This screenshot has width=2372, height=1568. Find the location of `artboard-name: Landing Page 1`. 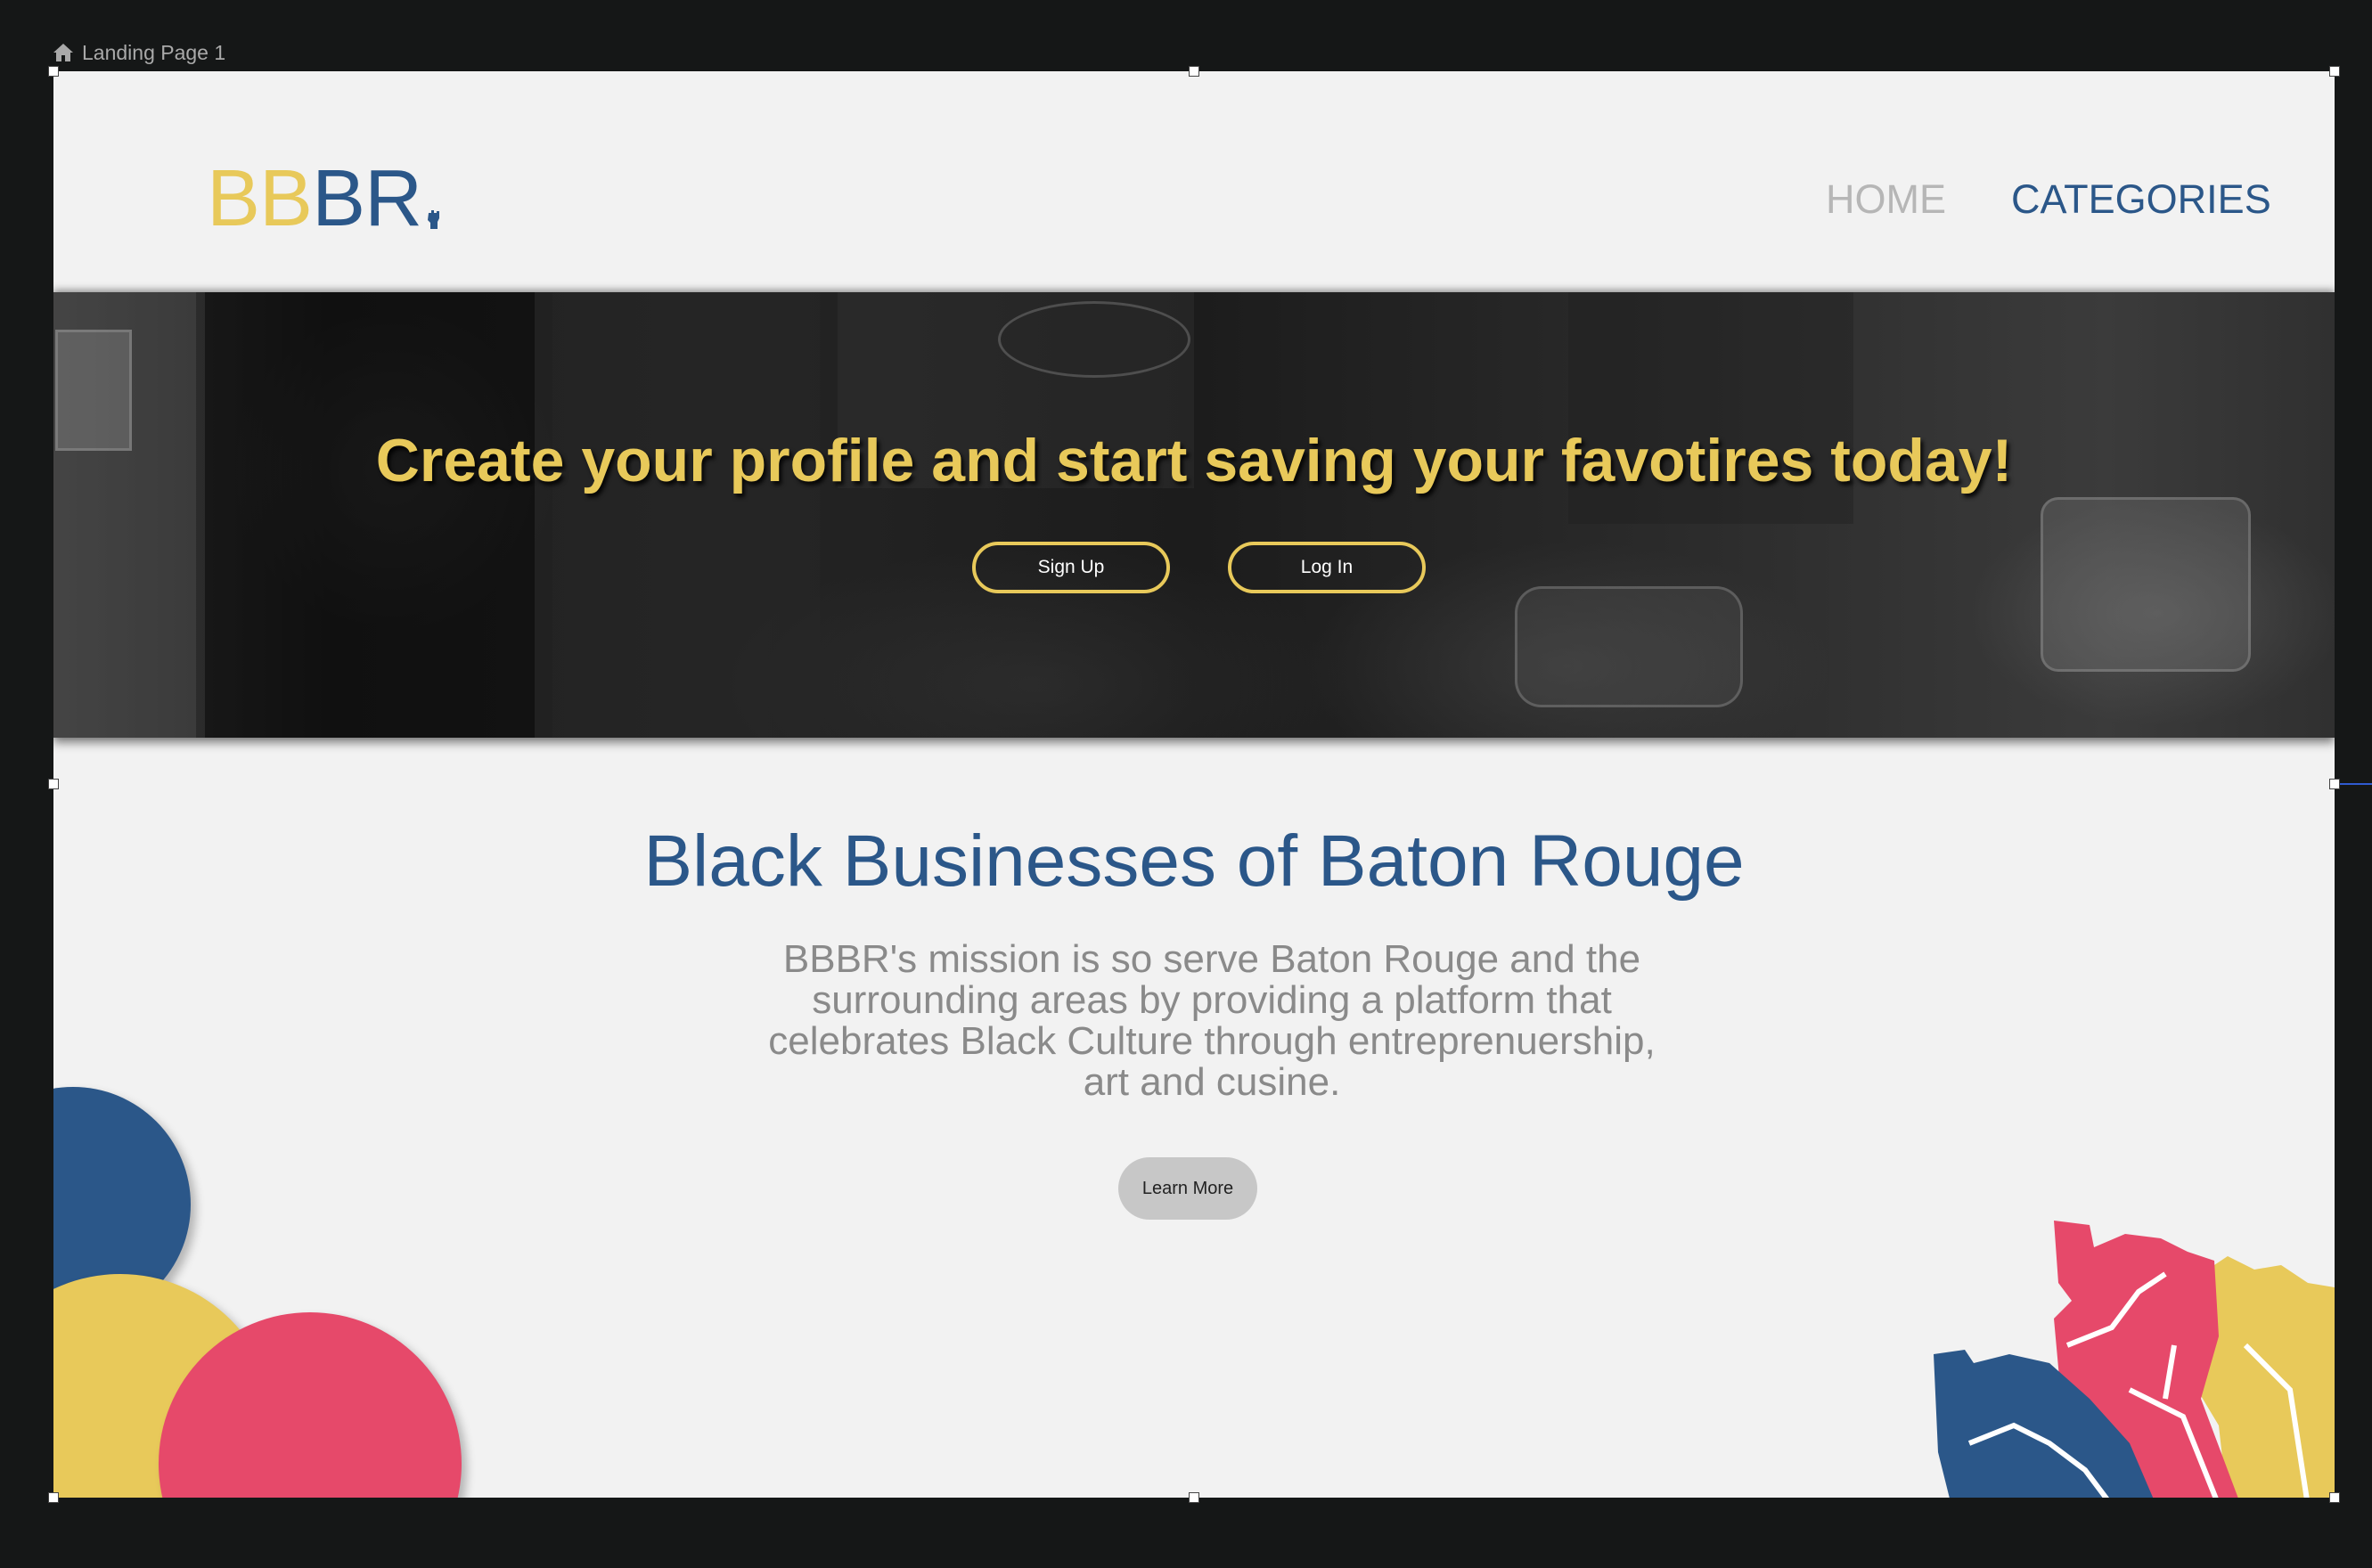

artboard-name: Landing Page 1 is located at coordinates (154, 52).